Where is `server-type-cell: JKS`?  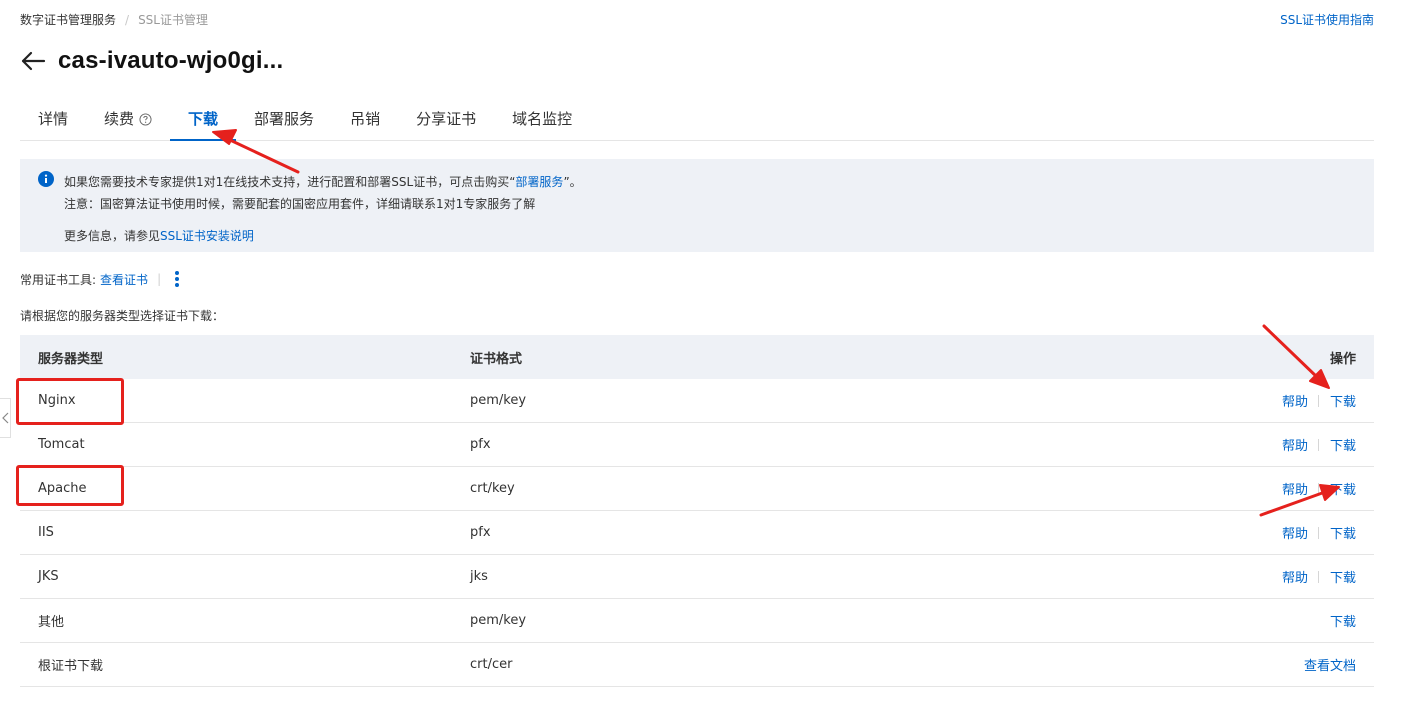 server-type-cell: JKS is located at coordinates (48, 576).